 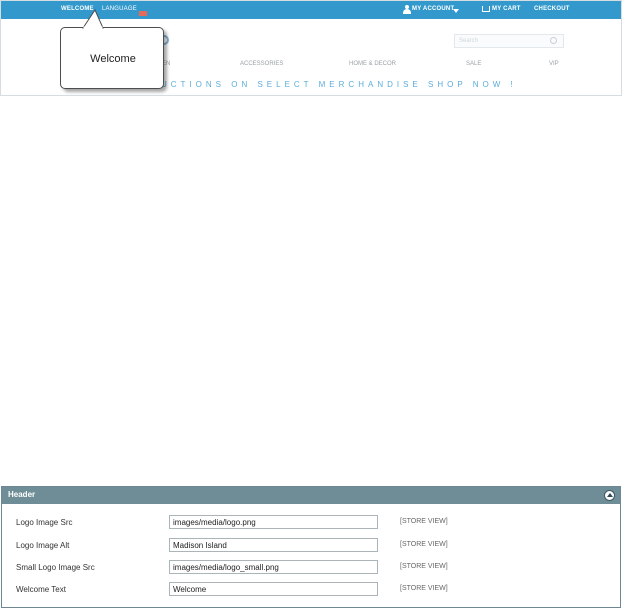 What do you see at coordinates (273, 522) in the screenshot?
I see `logo-image-src-input` at bounding box center [273, 522].